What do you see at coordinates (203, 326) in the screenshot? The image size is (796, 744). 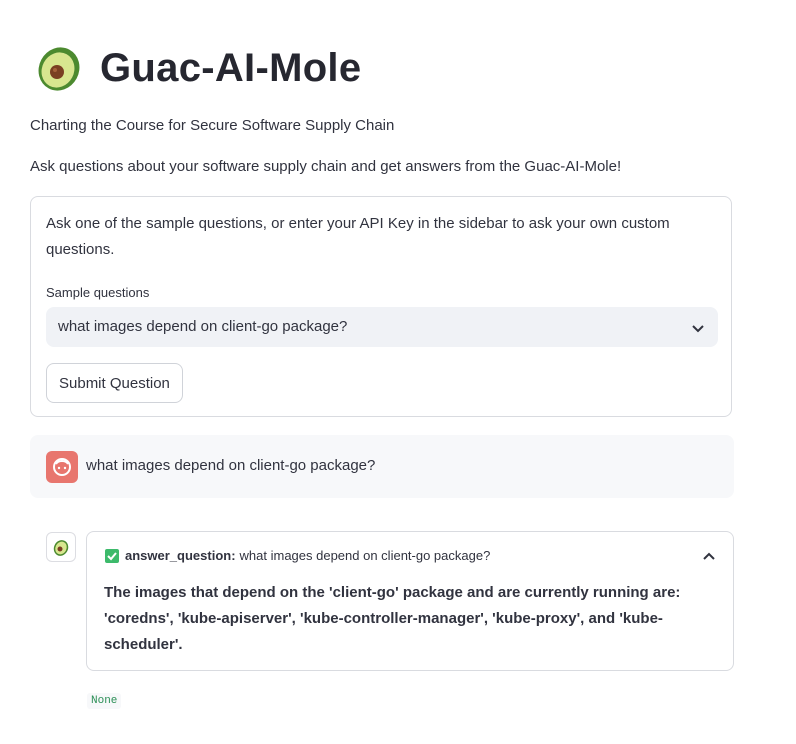 I see `select-value: what images depend on client-go package?` at bounding box center [203, 326].